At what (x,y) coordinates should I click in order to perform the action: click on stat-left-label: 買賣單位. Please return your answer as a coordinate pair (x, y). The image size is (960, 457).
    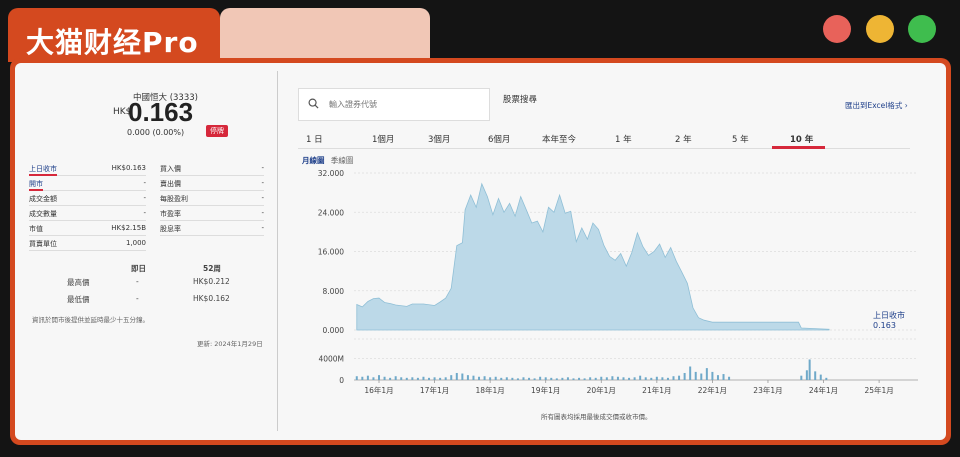
    Looking at the image, I should click on (43, 244).